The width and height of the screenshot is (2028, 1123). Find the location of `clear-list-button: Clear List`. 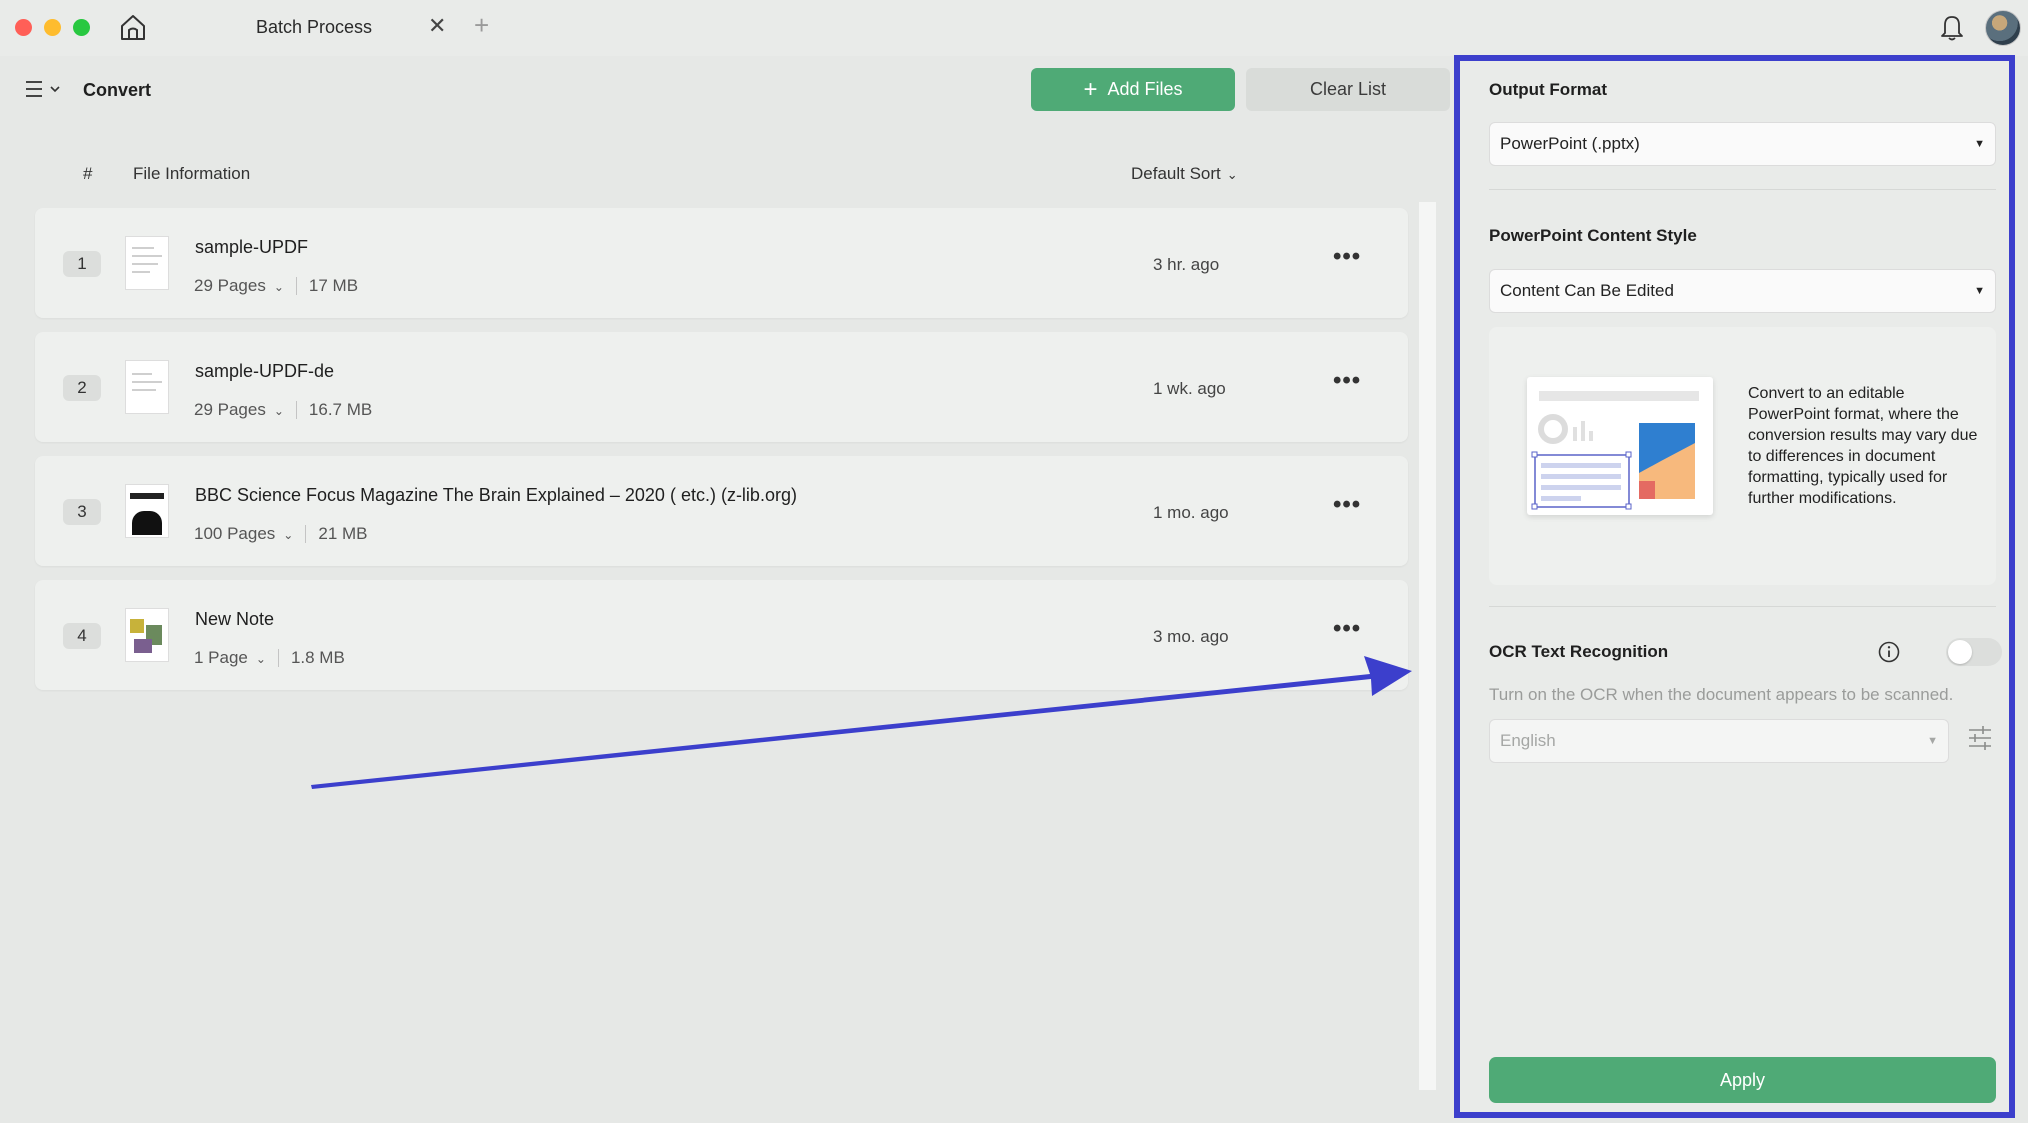

clear-list-button: Clear List is located at coordinates (1348, 89).